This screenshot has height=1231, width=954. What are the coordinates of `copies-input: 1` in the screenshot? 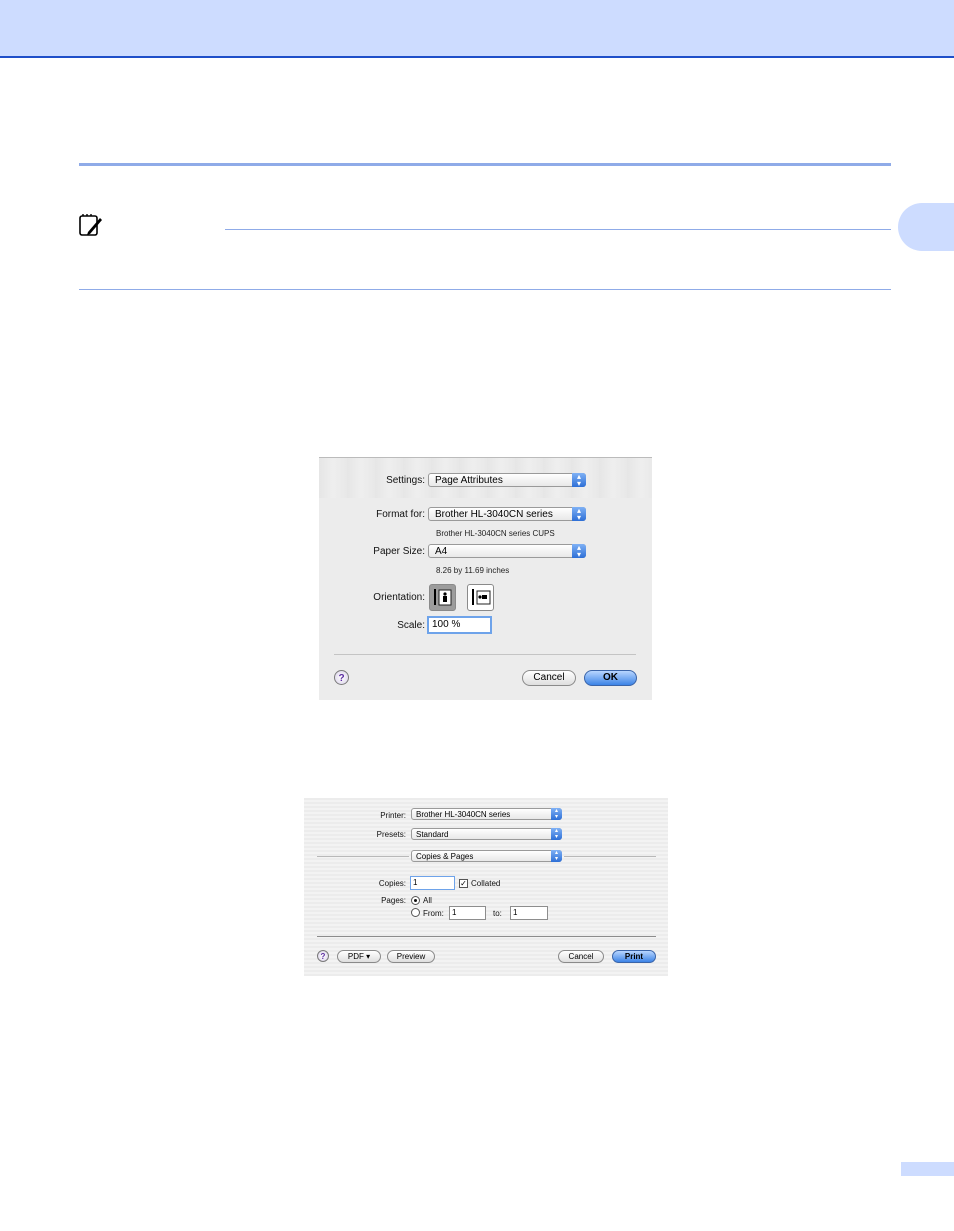 It's located at (432, 883).